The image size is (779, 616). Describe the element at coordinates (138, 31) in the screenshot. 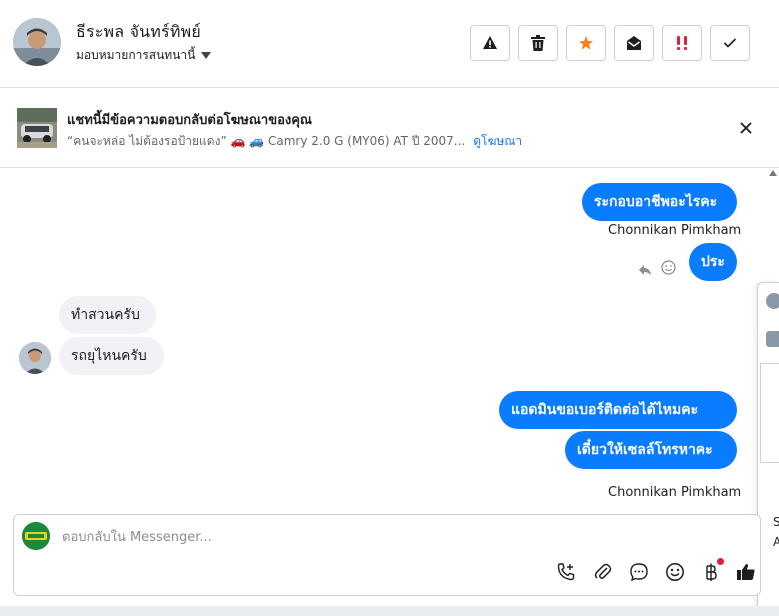

I see `contact-name: ธีระพล จันทร์ทิพย์` at that location.